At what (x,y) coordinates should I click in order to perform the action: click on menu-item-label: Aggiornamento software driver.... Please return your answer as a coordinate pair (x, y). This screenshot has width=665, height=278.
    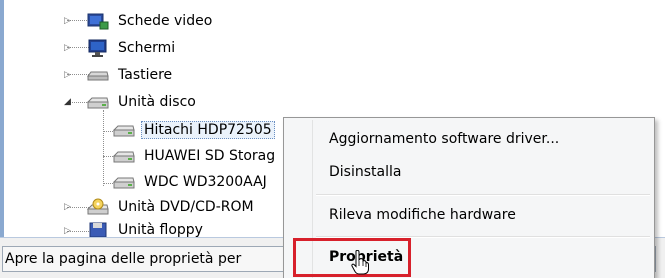
    Looking at the image, I should click on (444, 139).